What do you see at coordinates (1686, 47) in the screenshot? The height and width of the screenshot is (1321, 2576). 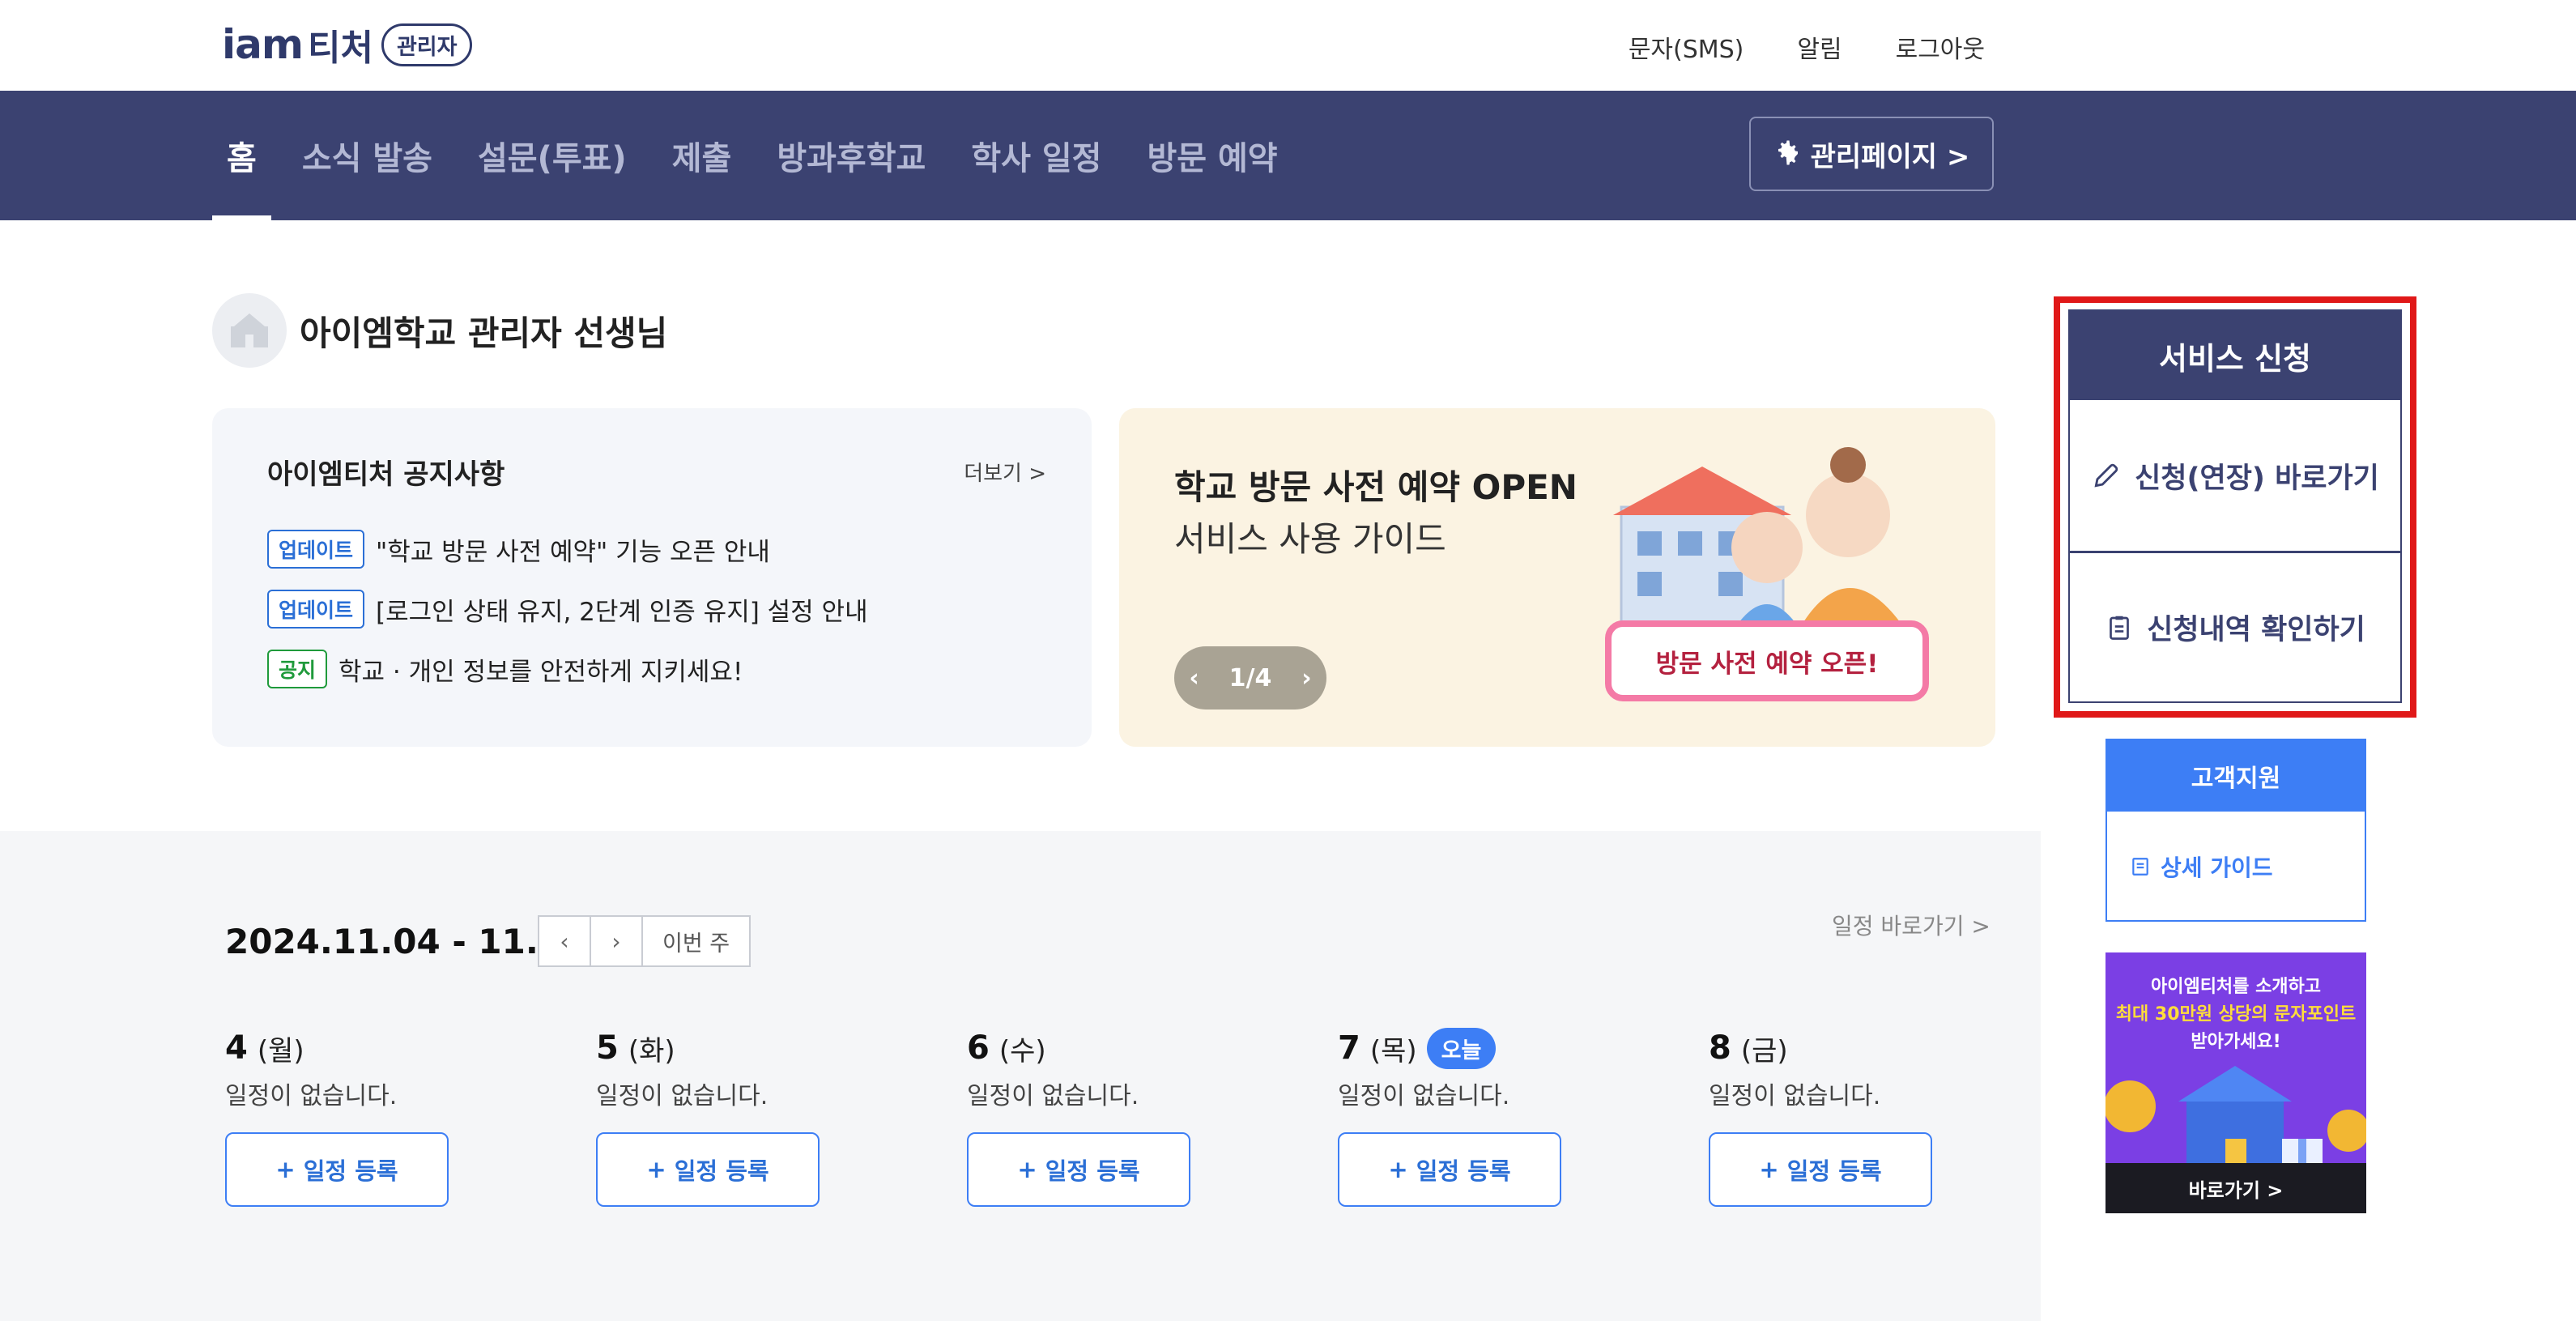 I see `sms-link: 문자(SMS)` at bounding box center [1686, 47].